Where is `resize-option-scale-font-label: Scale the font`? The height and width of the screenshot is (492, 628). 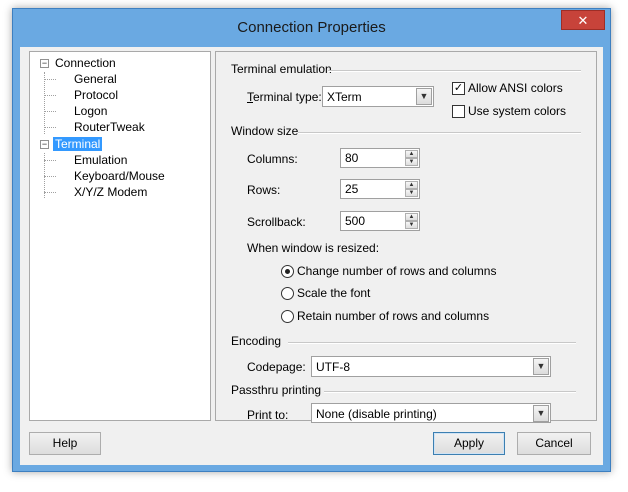
resize-option-scale-font-label: Scale the font is located at coordinates (333, 293).